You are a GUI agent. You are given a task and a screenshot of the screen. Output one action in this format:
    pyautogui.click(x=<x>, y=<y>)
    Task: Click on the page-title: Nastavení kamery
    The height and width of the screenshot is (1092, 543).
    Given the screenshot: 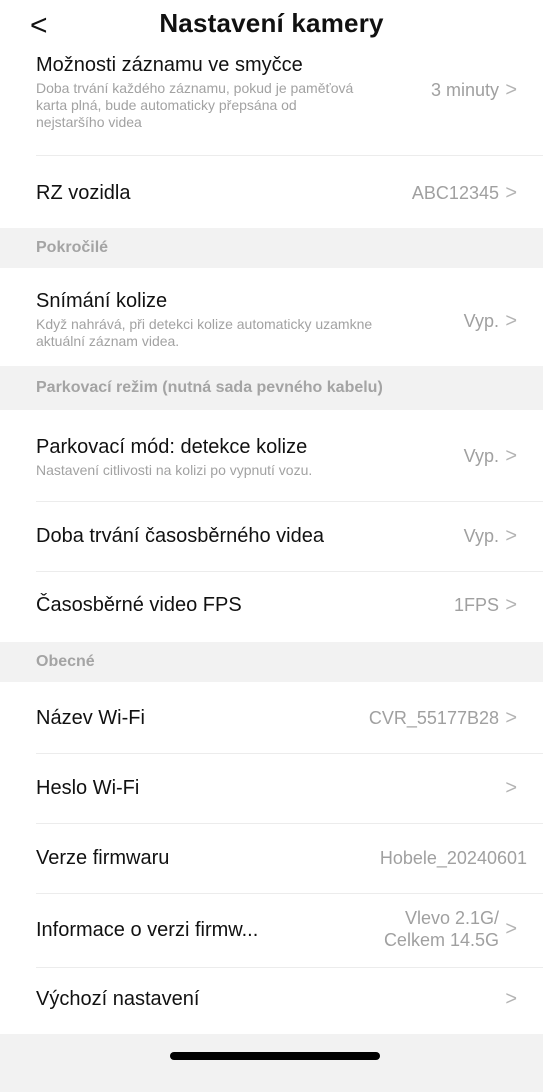 What is the action you would take?
    pyautogui.click(x=271, y=23)
    